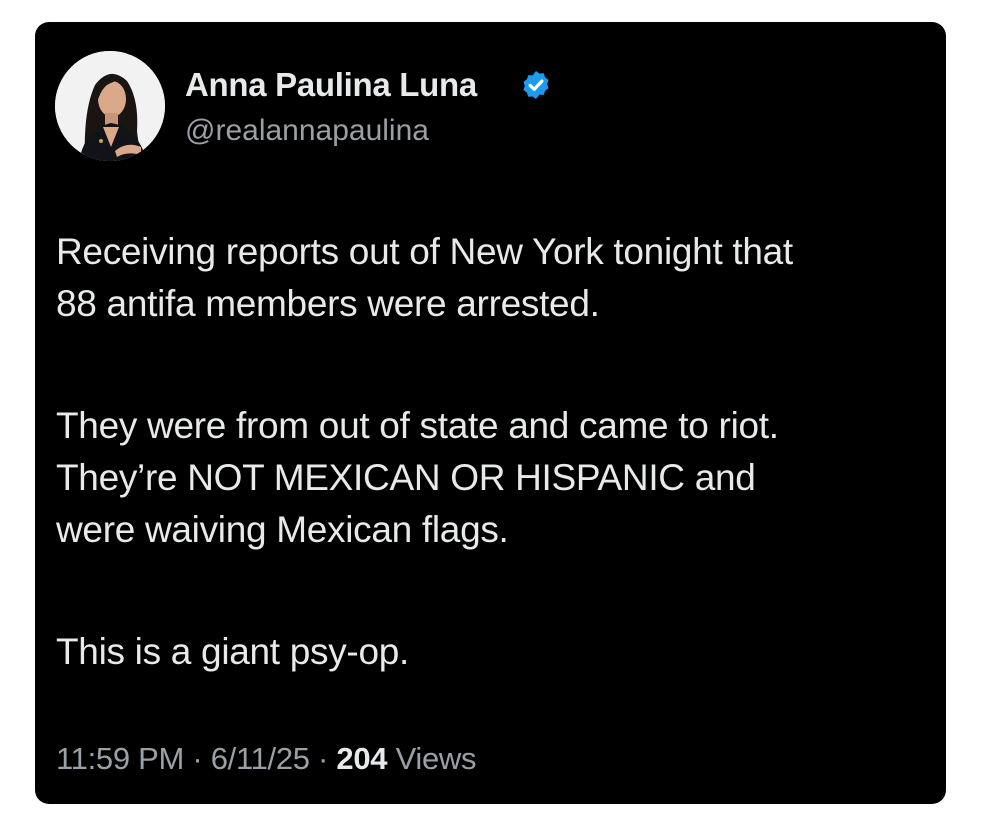 The image size is (981, 828). Describe the element at coordinates (406, 477) in the screenshot. I see `tweet-line: They’re NOT MEXICAN OR HISPANIC and` at that location.